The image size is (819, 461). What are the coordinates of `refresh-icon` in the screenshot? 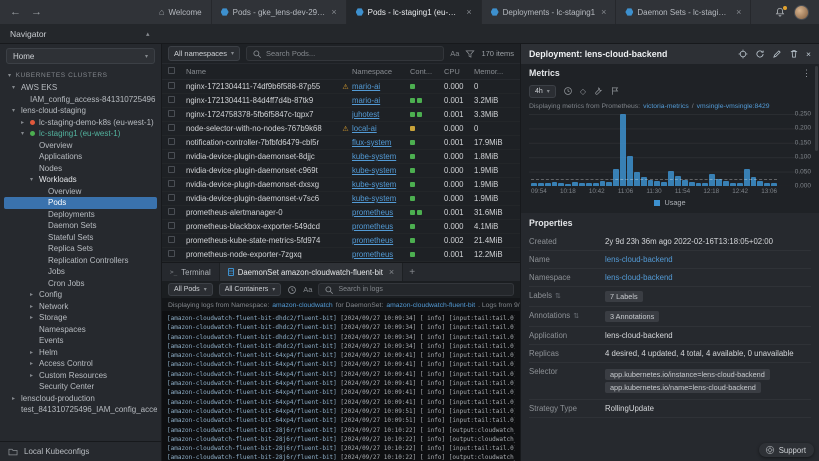 It's located at (760, 54).